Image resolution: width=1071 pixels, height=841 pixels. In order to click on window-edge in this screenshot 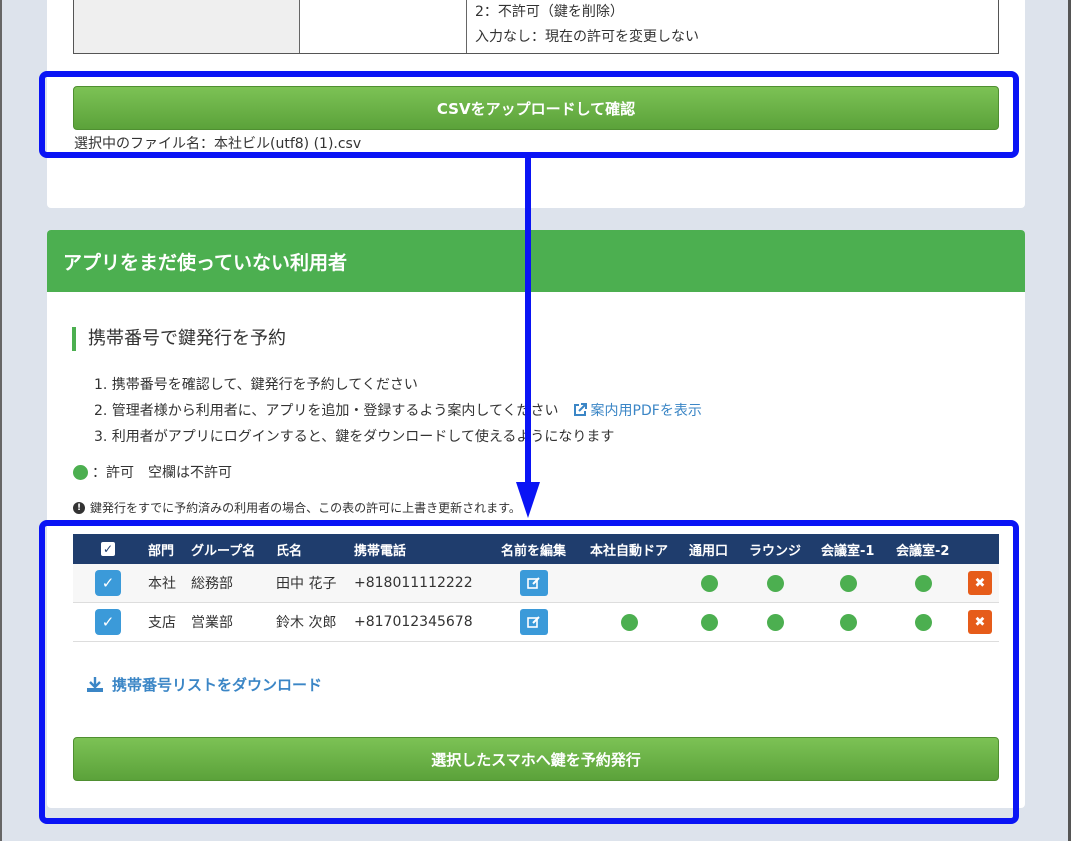, I will do `click(1, 420)`.